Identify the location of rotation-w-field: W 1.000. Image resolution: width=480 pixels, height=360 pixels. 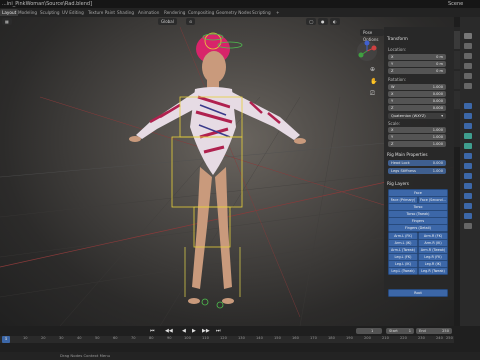
(417, 87).